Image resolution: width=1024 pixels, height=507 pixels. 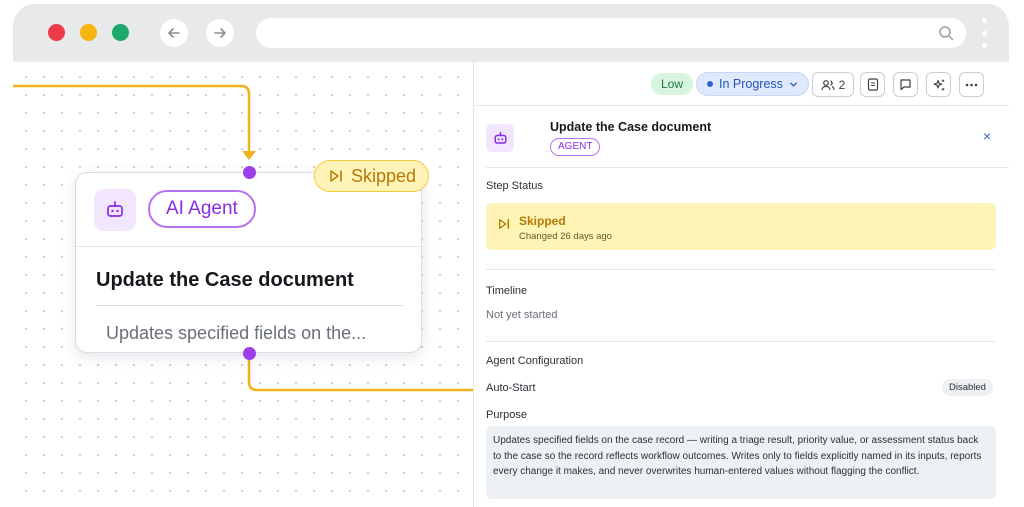 I want to click on arrow-right-icon, so click(x=220, y=33).